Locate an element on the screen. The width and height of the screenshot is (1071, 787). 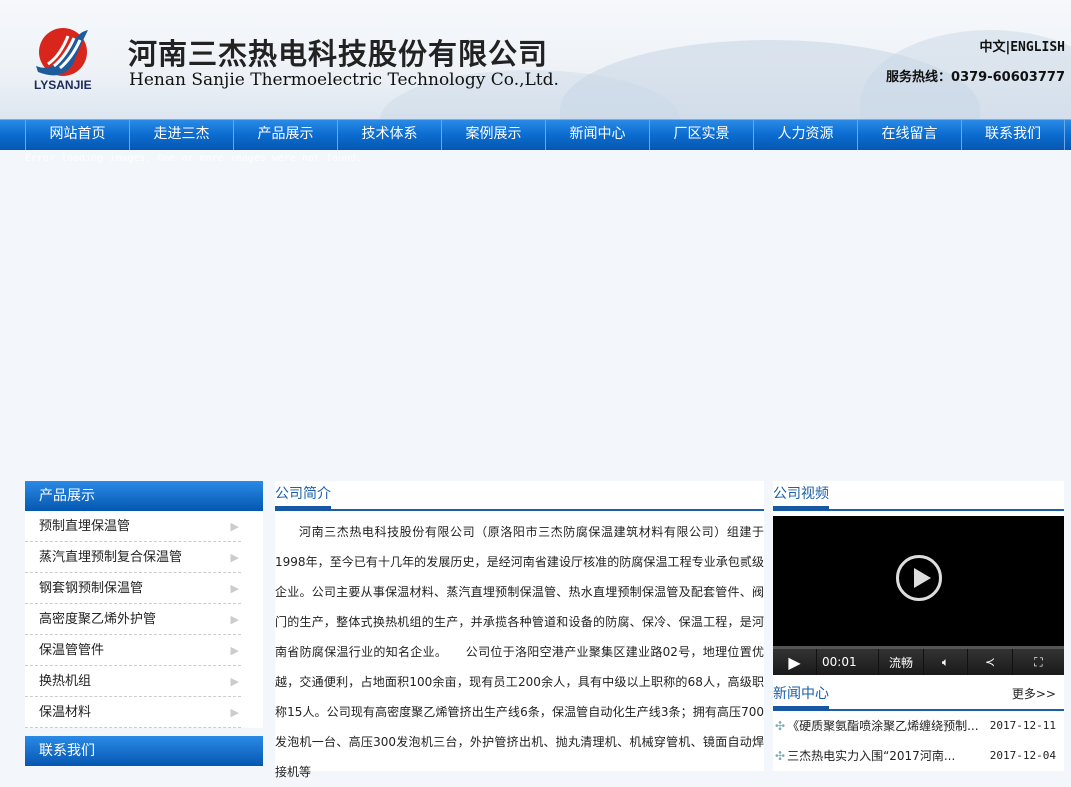
product-item: 保温材料 ▶ is located at coordinates (133, 712).